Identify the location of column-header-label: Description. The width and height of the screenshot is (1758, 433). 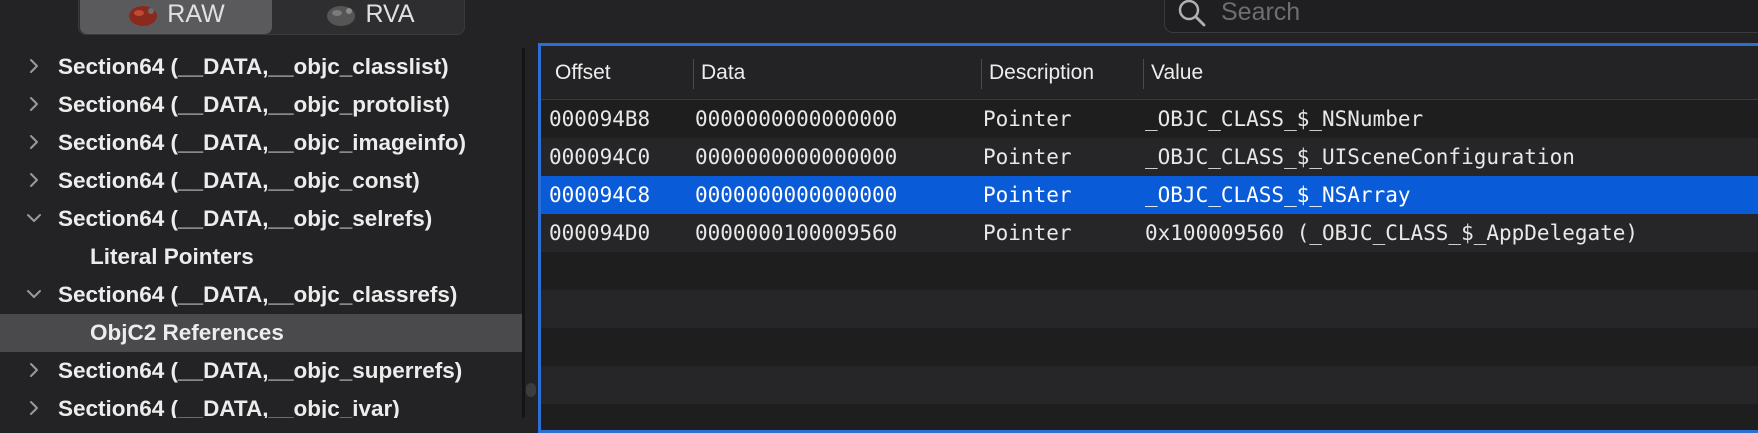
(1042, 72).